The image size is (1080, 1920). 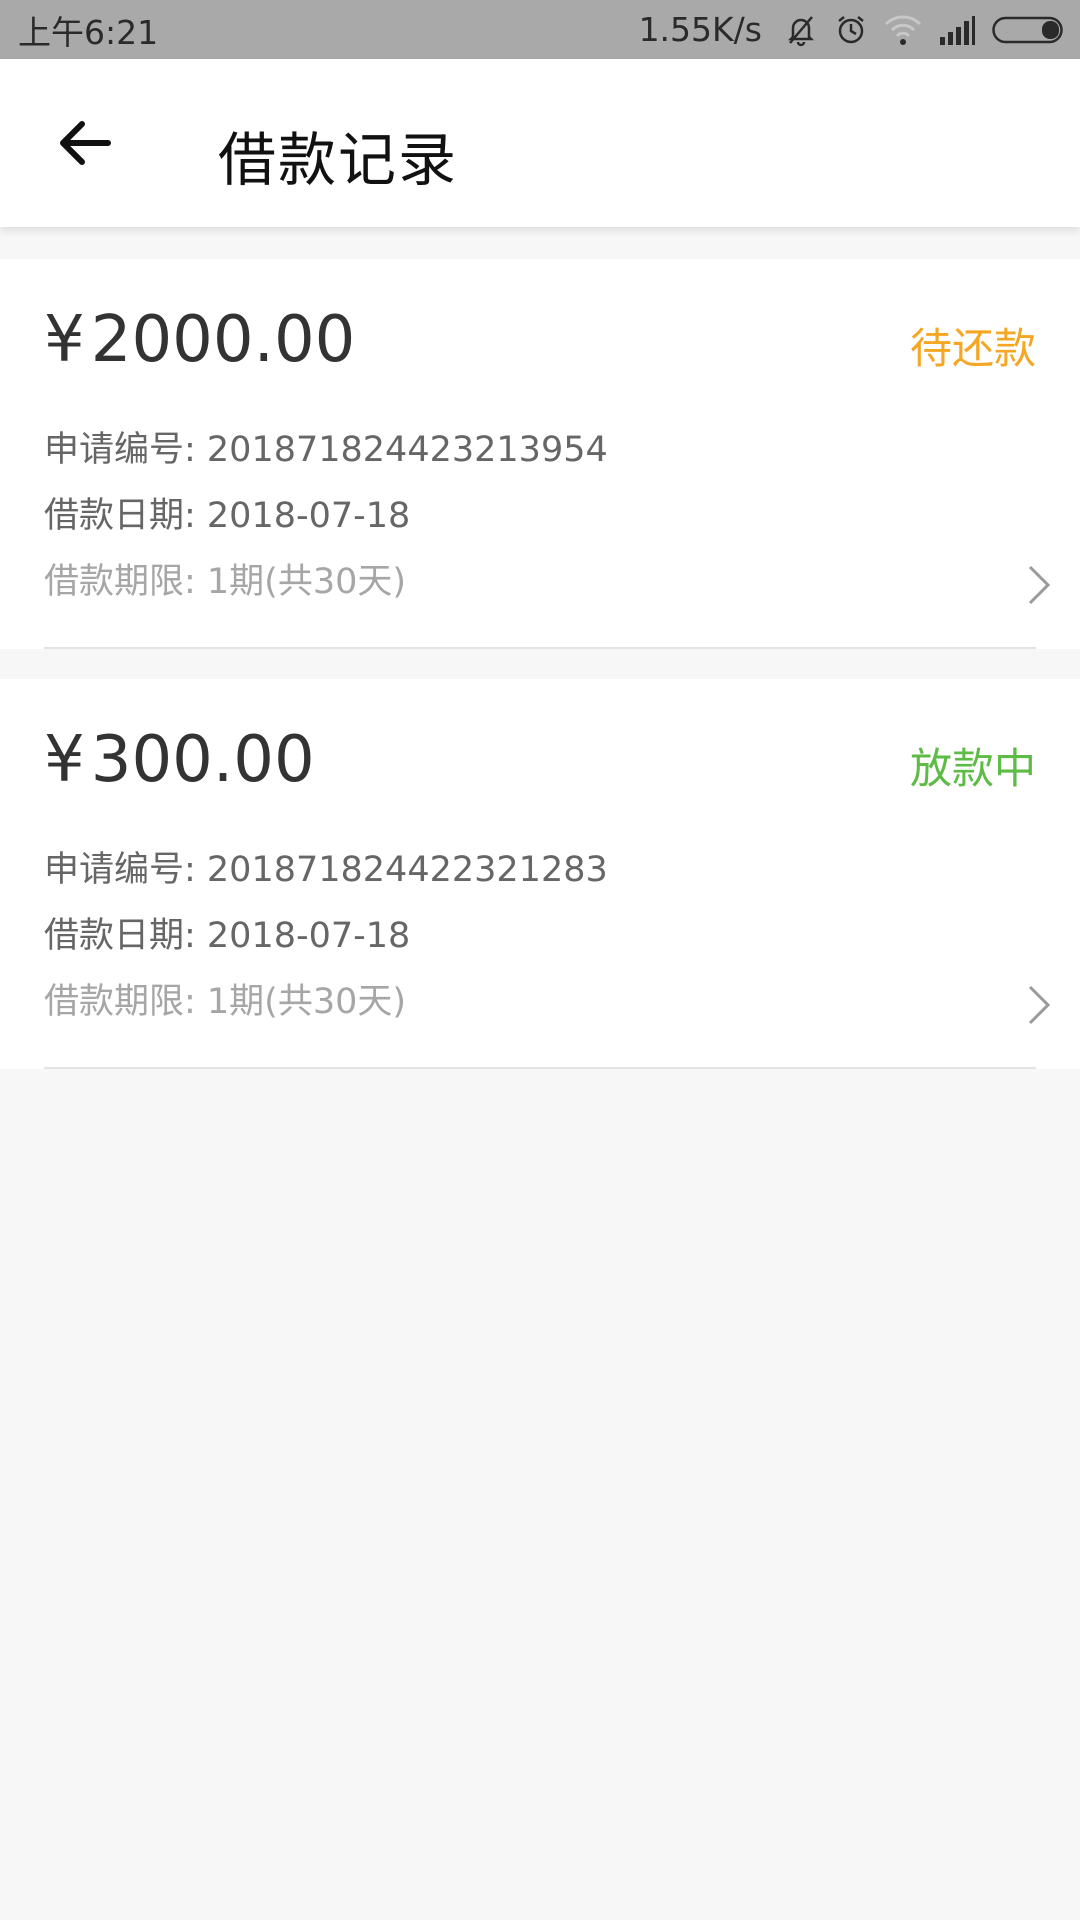 What do you see at coordinates (972, 348) in the screenshot?
I see `loan-status: 待还款` at bounding box center [972, 348].